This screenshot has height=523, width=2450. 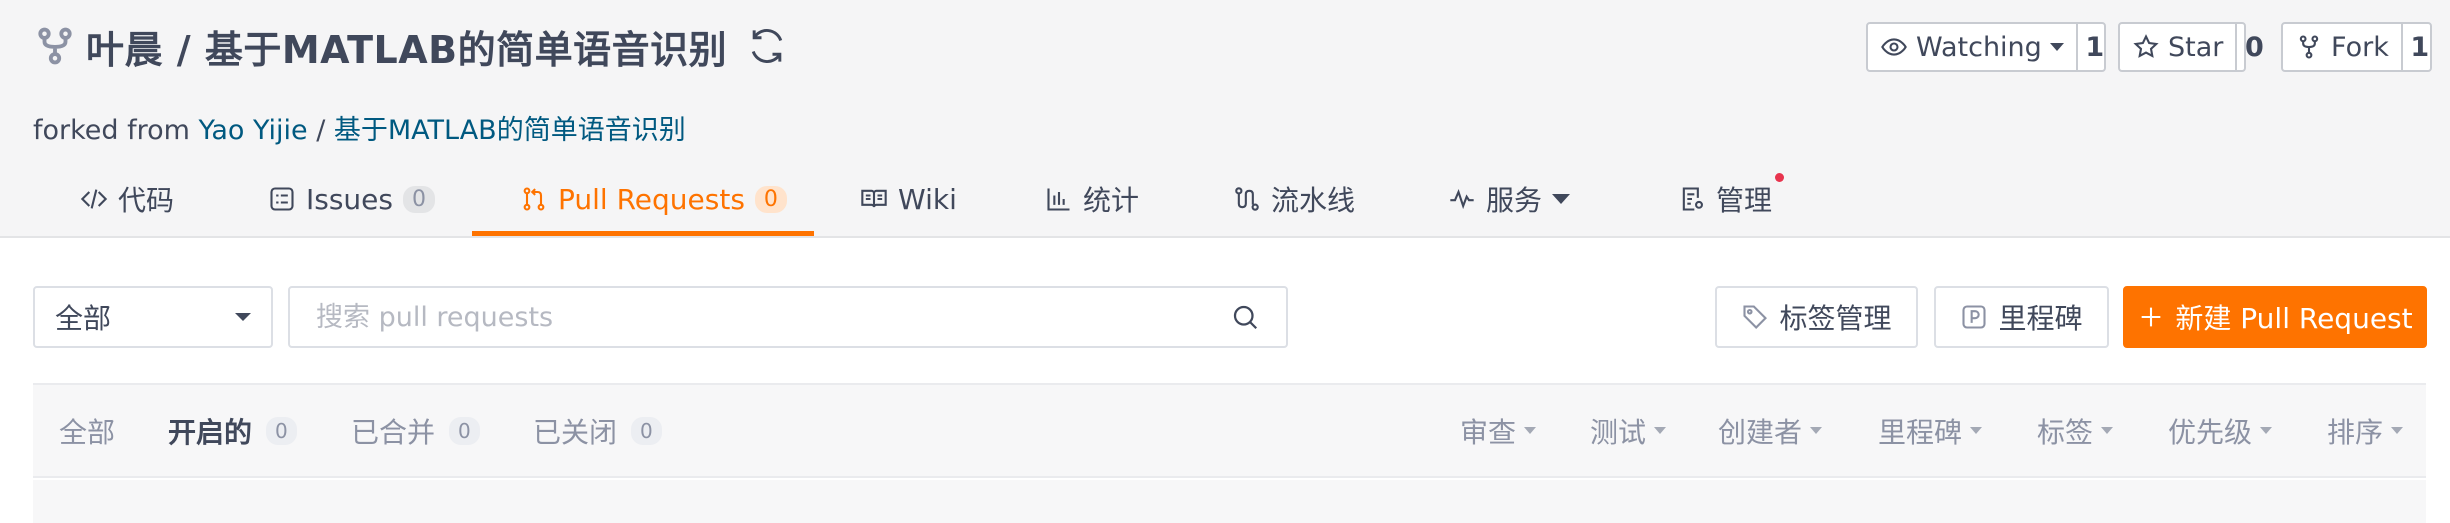 What do you see at coordinates (210, 432) in the screenshot?
I see `state-label: 开启的` at bounding box center [210, 432].